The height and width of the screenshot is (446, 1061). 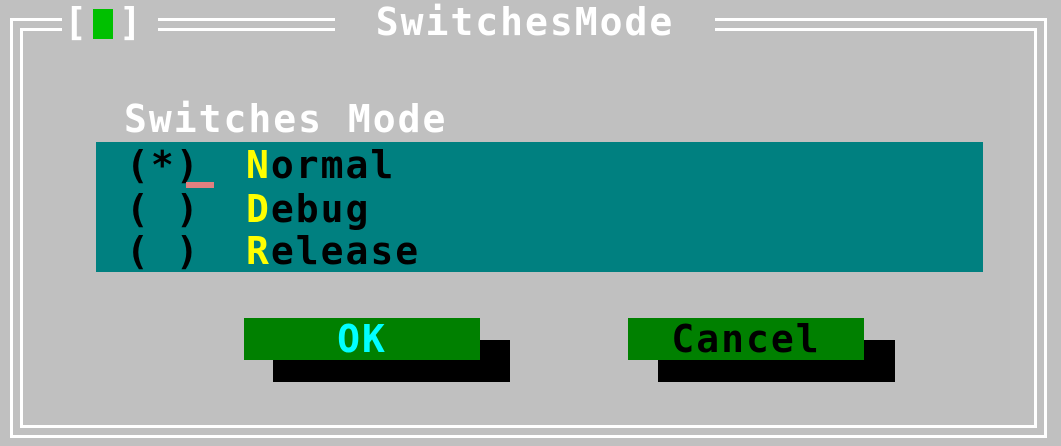 What do you see at coordinates (186, 251) in the screenshot?
I see `radio-button-release: ( )` at bounding box center [186, 251].